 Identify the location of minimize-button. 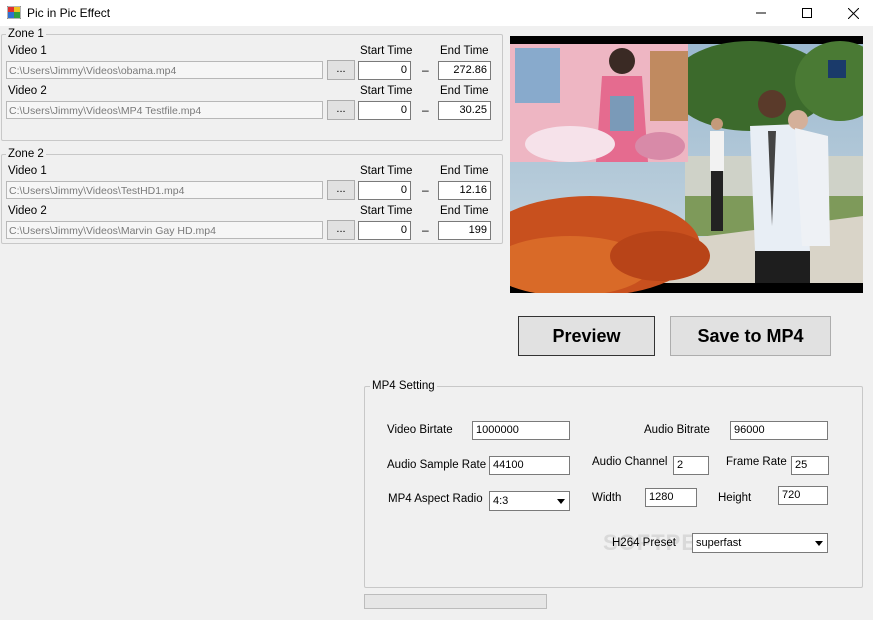
(761, 13).